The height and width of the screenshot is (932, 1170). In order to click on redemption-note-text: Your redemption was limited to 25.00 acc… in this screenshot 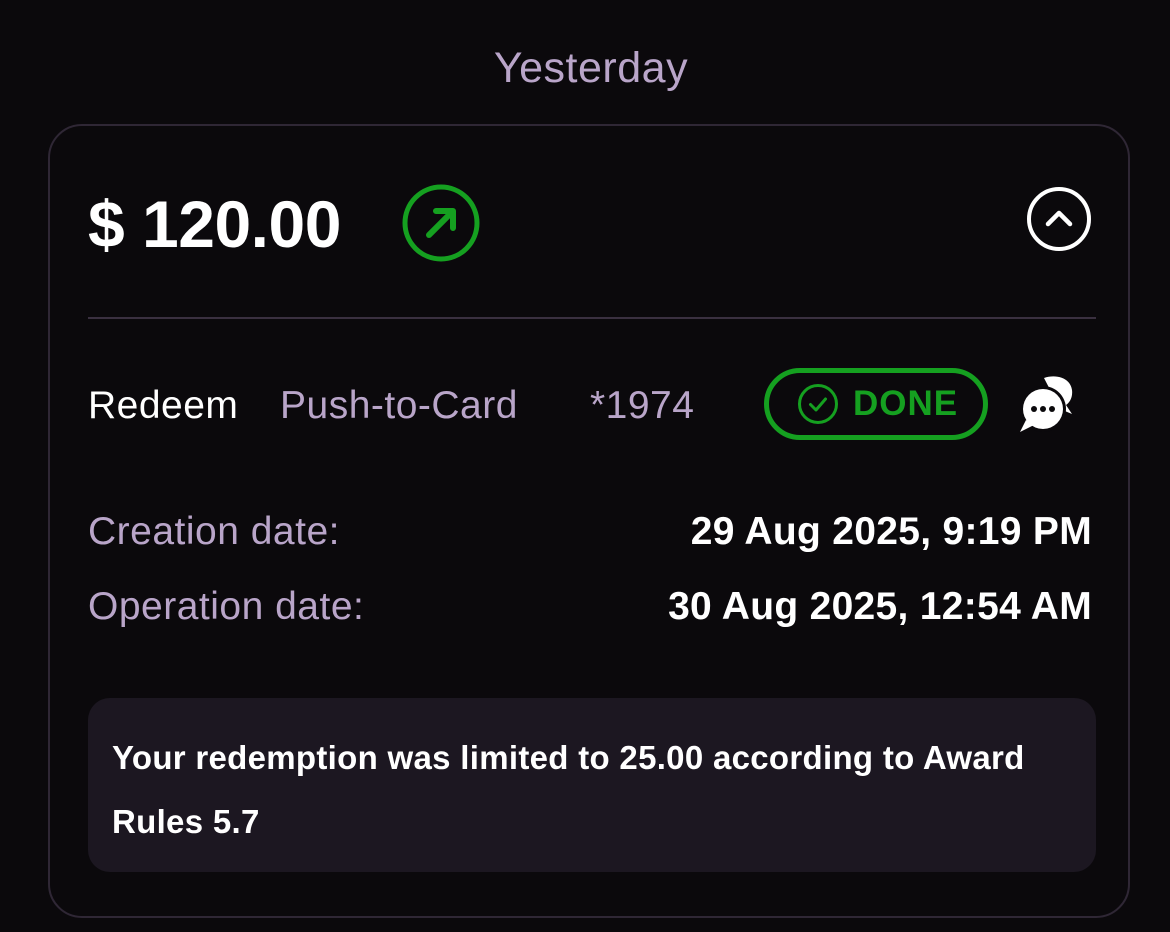, I will do `click(568, 789)`.